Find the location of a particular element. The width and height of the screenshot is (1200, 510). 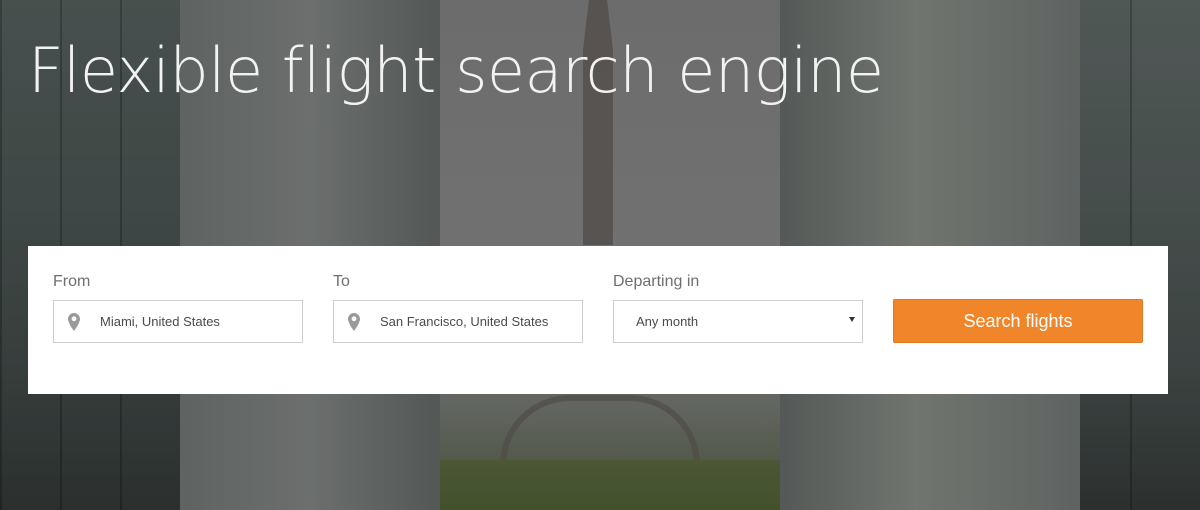

hero-headline: Flexible flight search engine is located at coordinates (456, 70).